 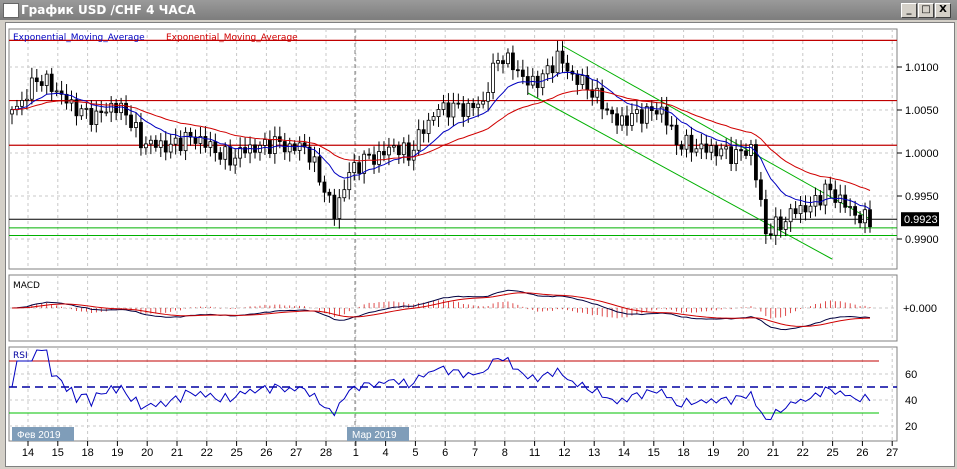 What do you see at coordinates (415, 453) in the screenshot?
I see `x-tick-label: 5` at bounding box center [415, 453].